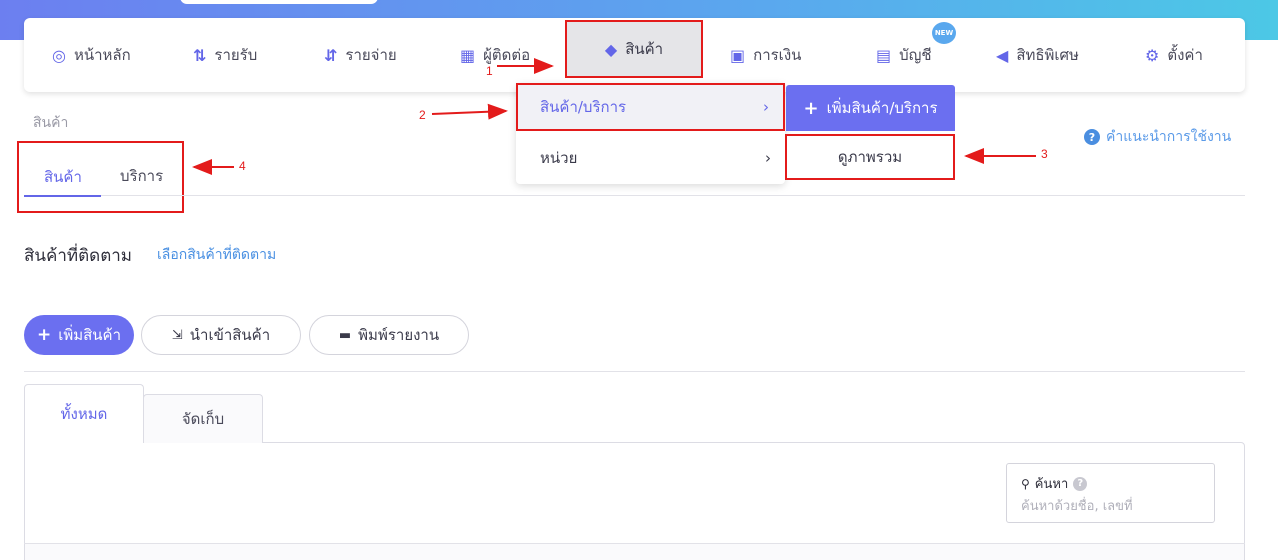 The image size is (1278, 560). What do you see at coordinates (777, 55) in the screenshot?
I see `nav-label: การเงิน` at bounding box center [777, 55].